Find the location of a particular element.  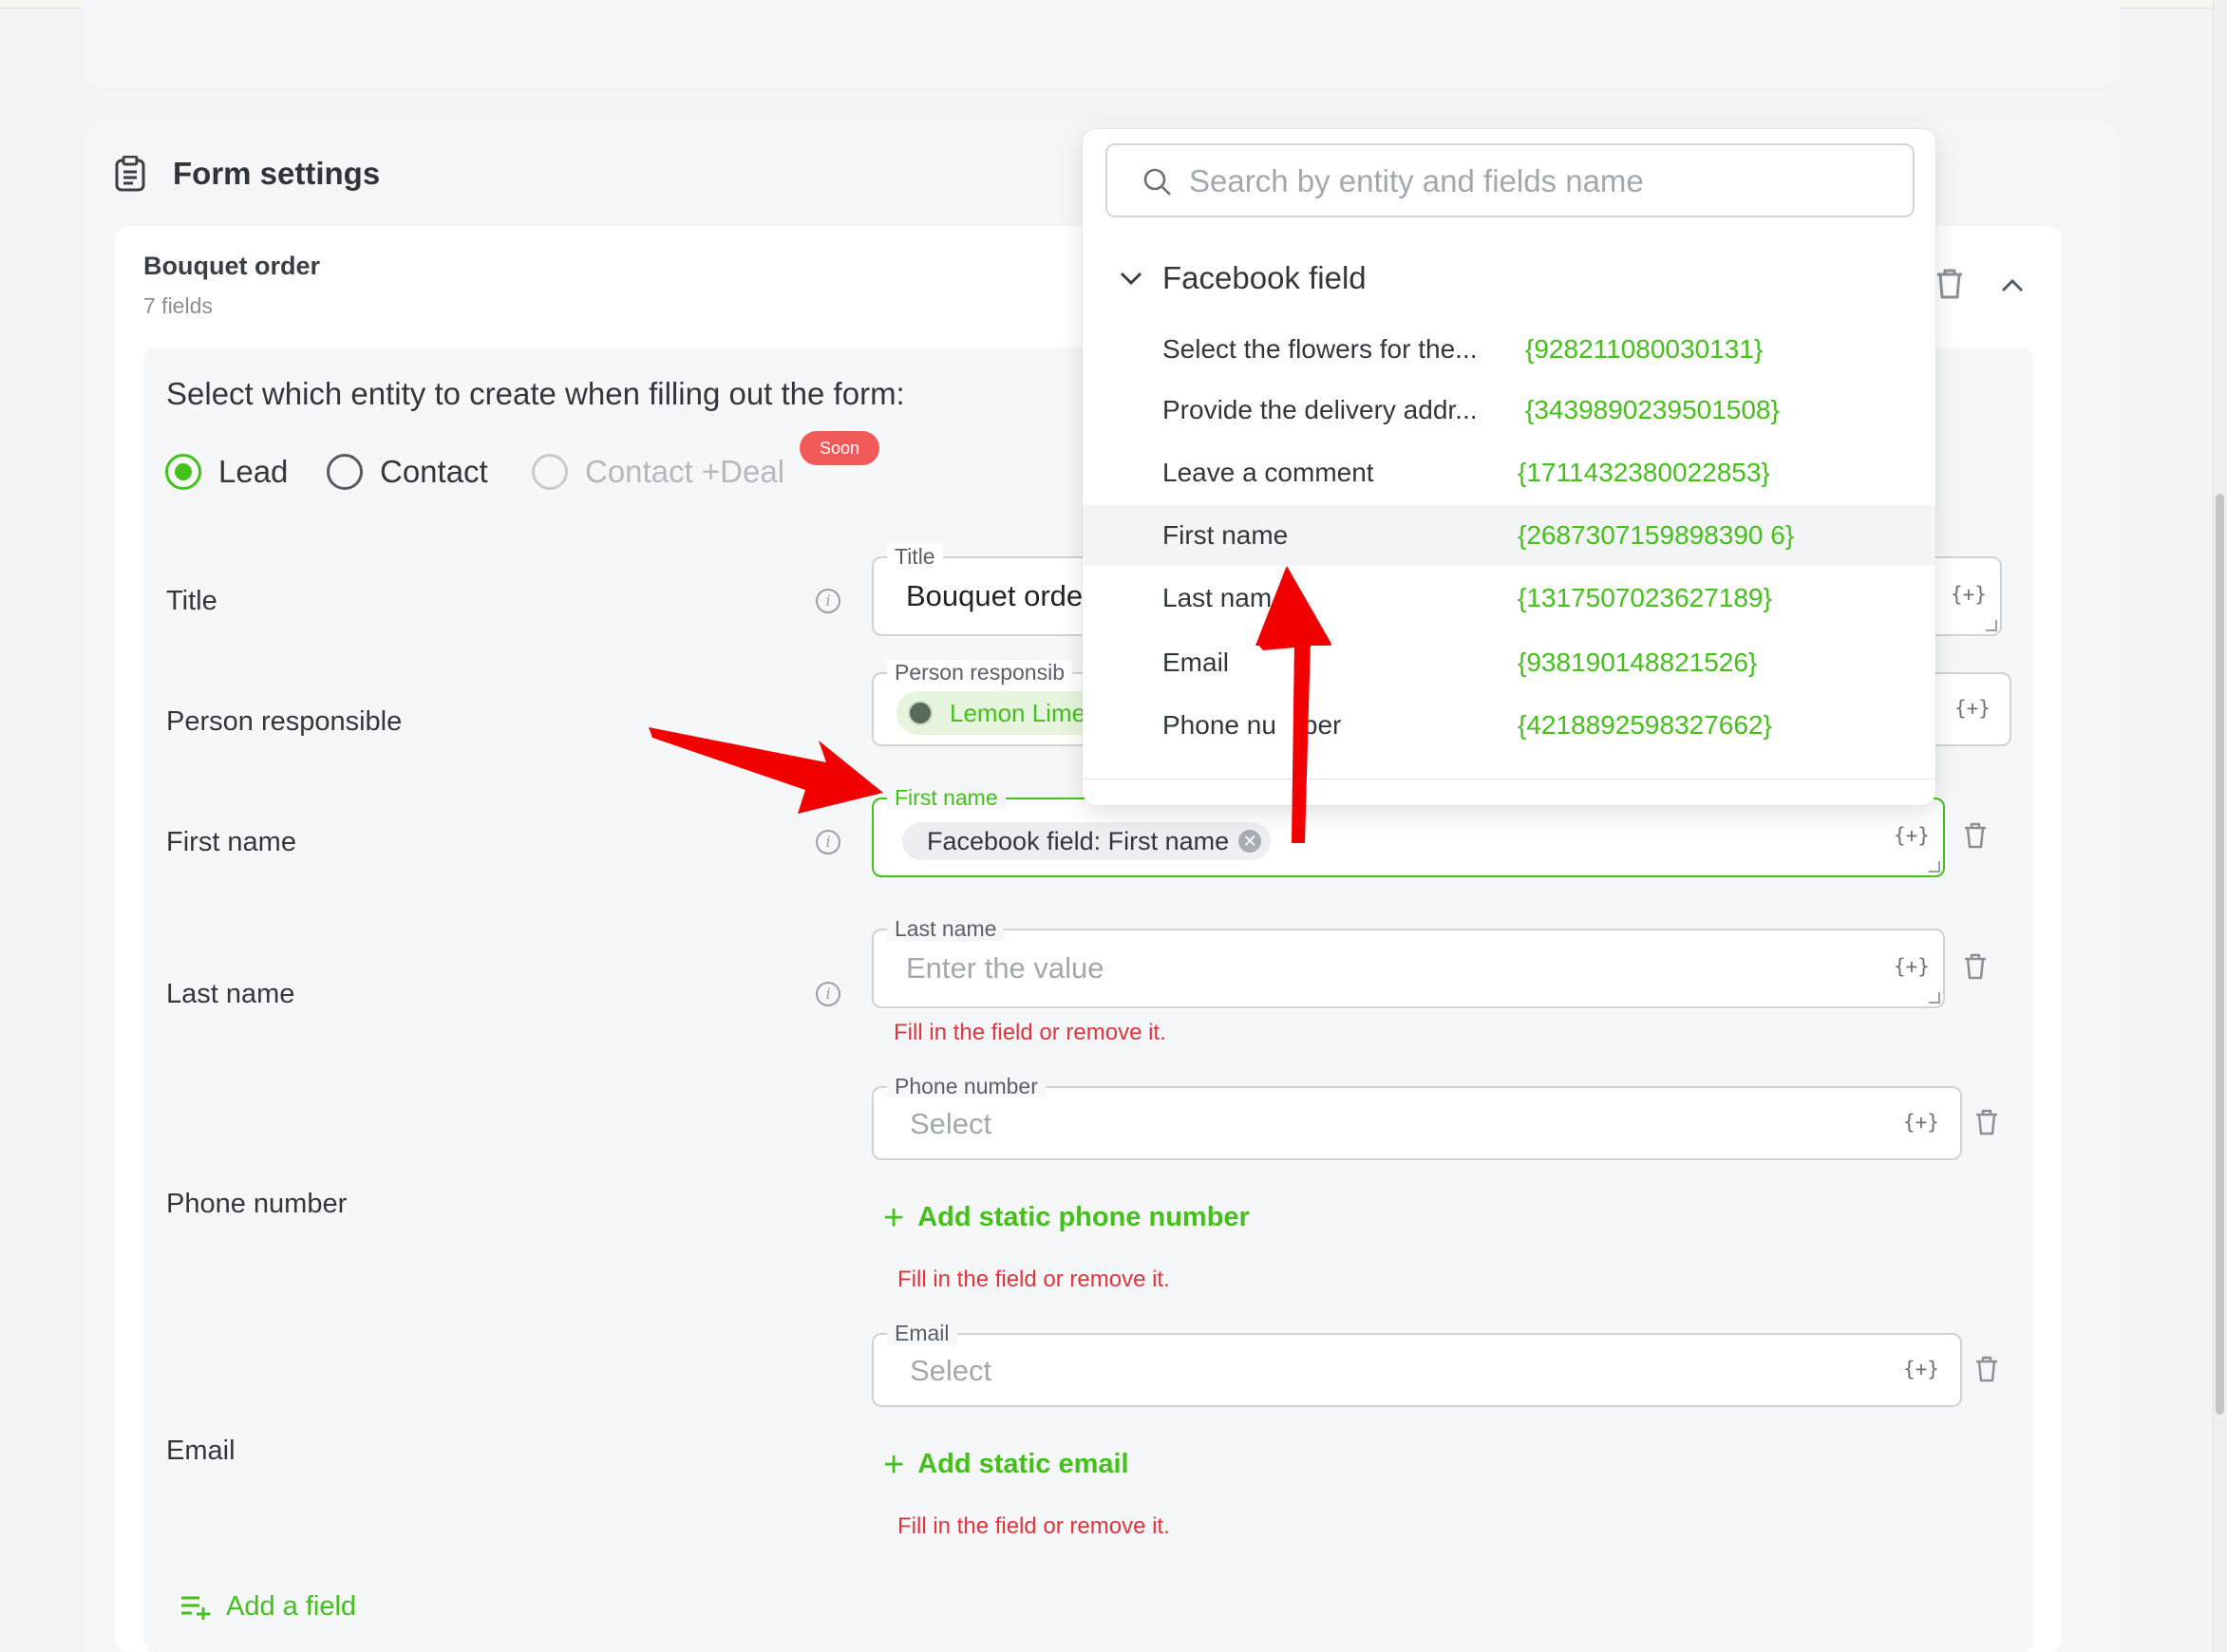

option-name: Last nam is located at coordinates (1217, 597).